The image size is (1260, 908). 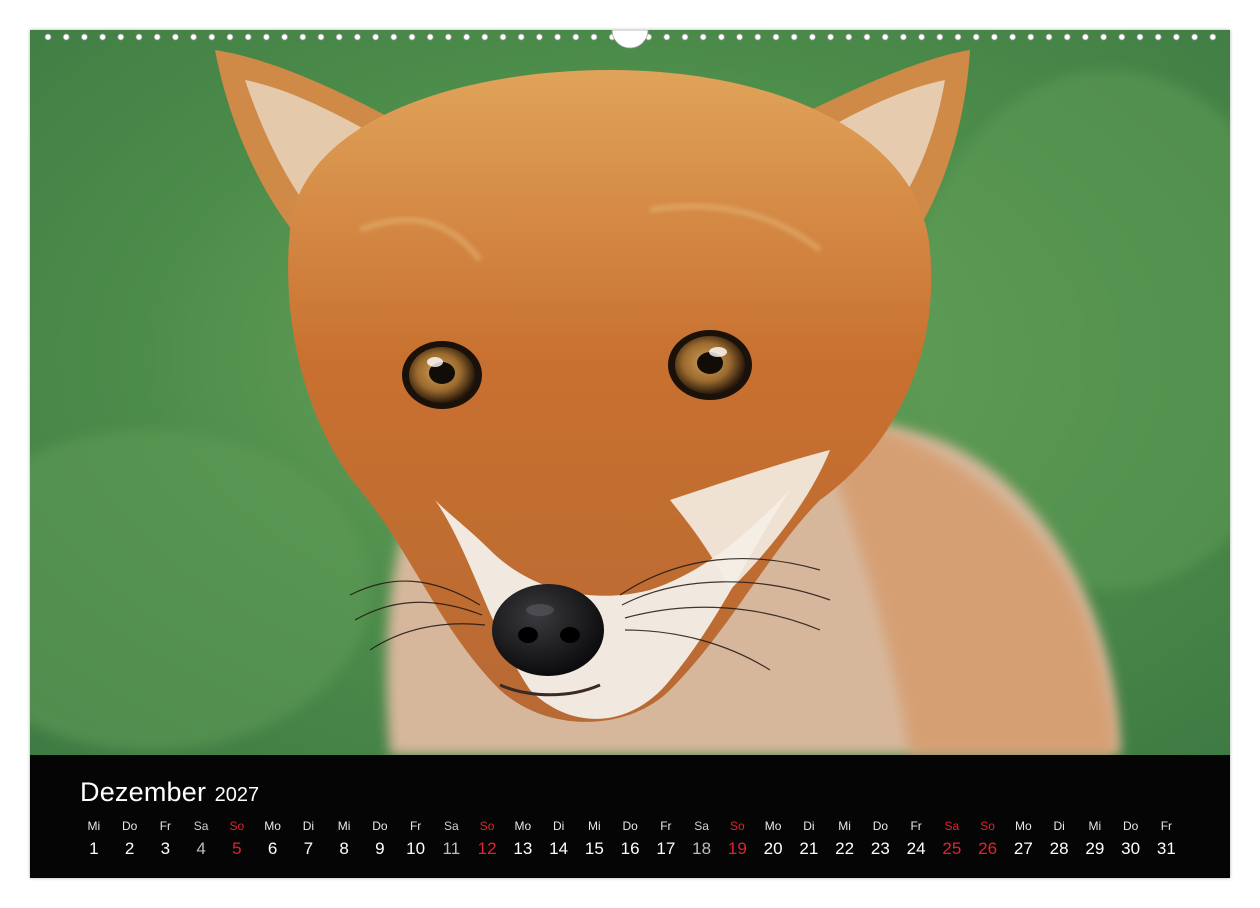 I want to click on year: 2027, so click(x=237, y=795).